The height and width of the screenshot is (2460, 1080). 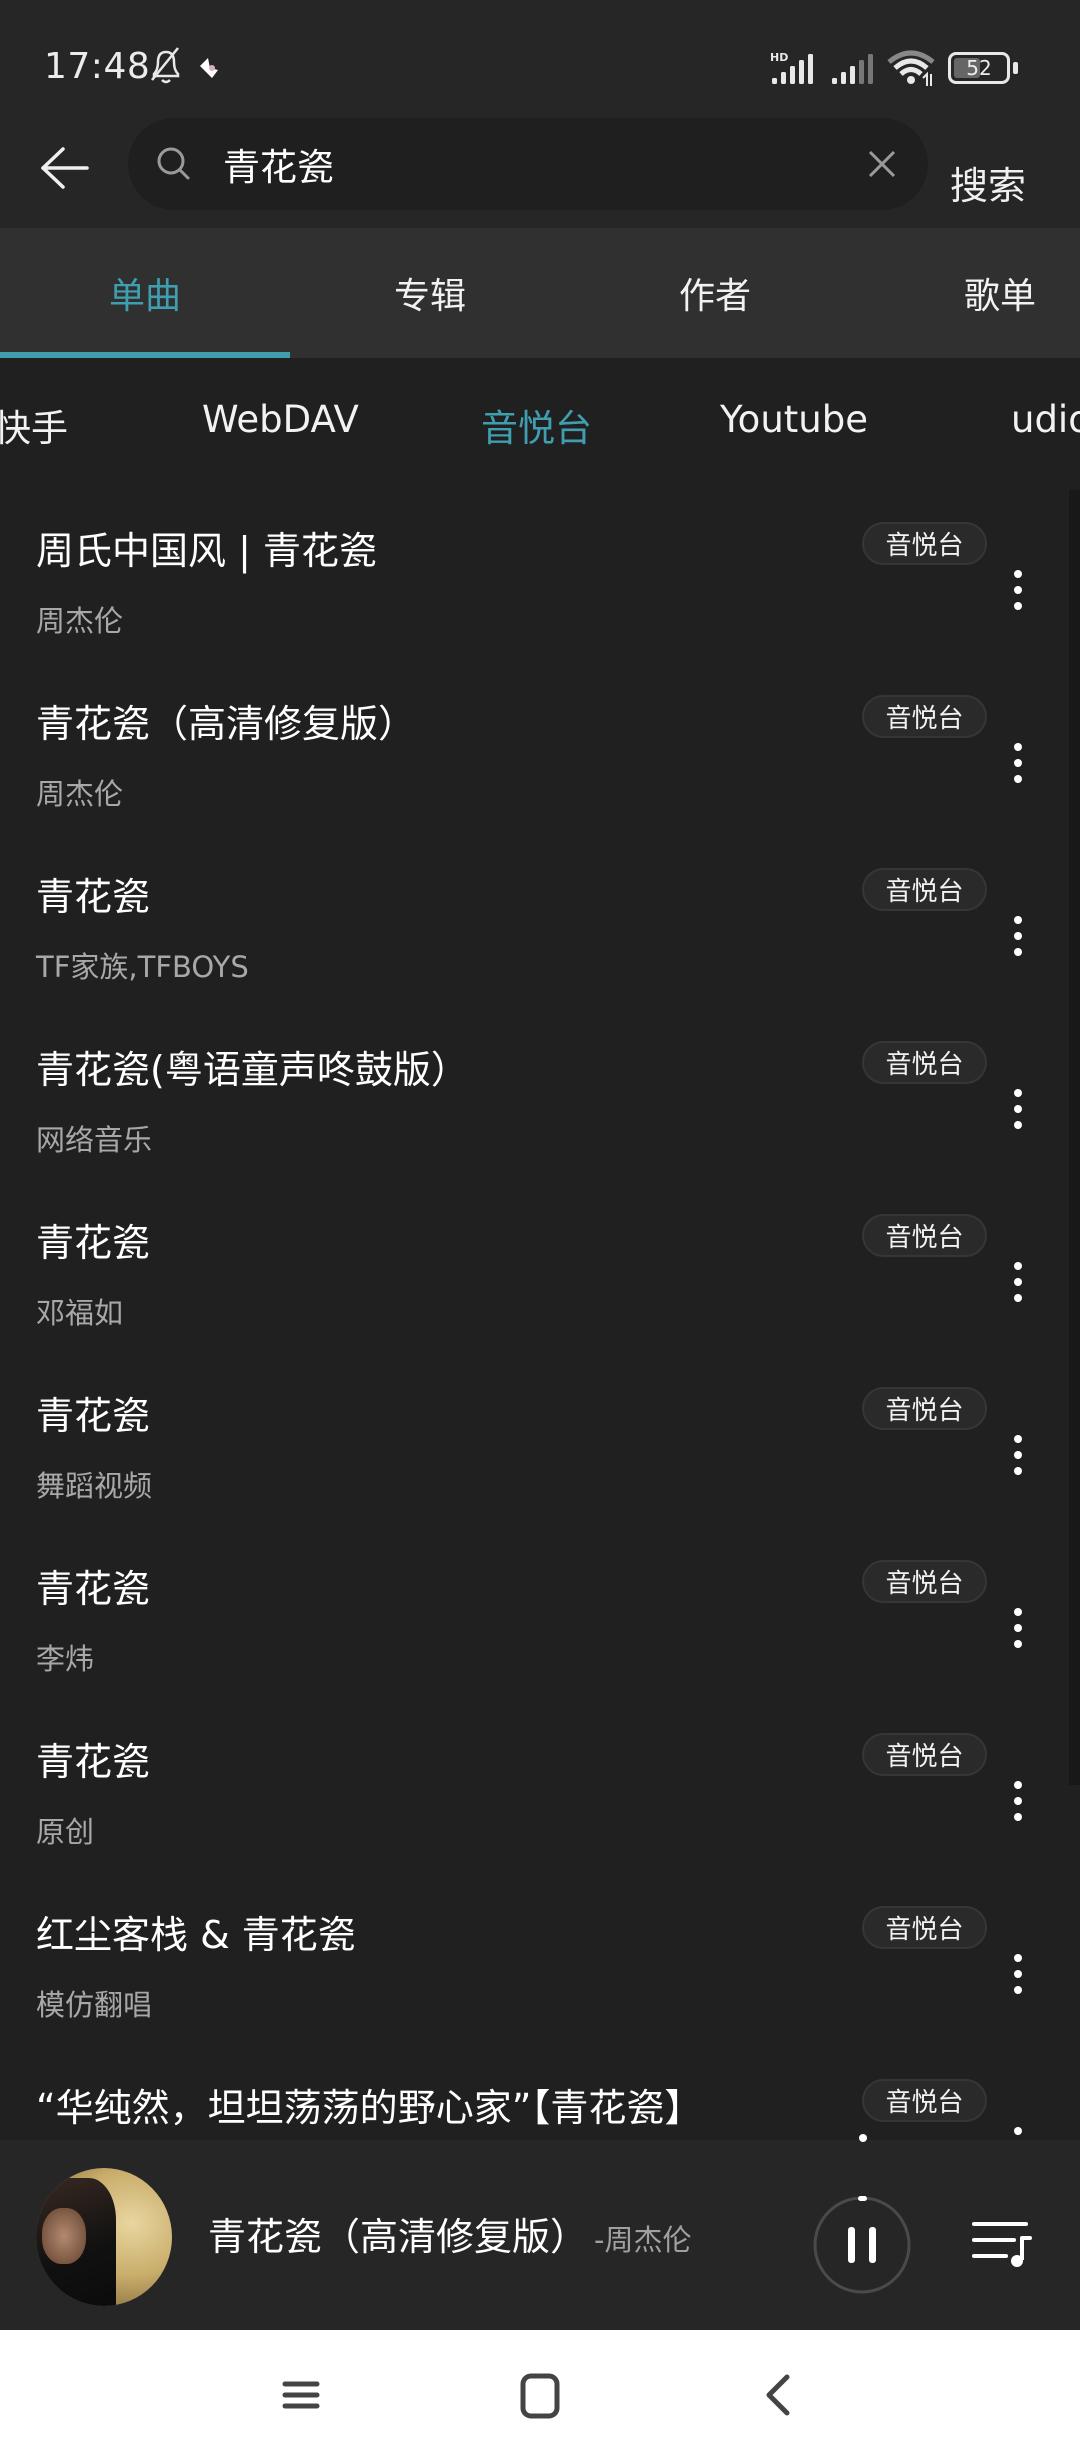 I want to click on search-icon, so click(x=173, y=163).